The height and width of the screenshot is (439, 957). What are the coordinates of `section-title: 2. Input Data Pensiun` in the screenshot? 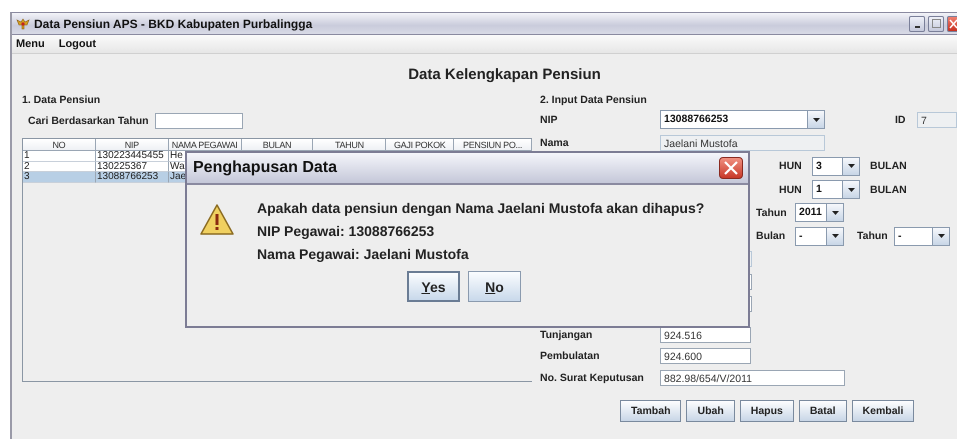 It's located at (594, 100).